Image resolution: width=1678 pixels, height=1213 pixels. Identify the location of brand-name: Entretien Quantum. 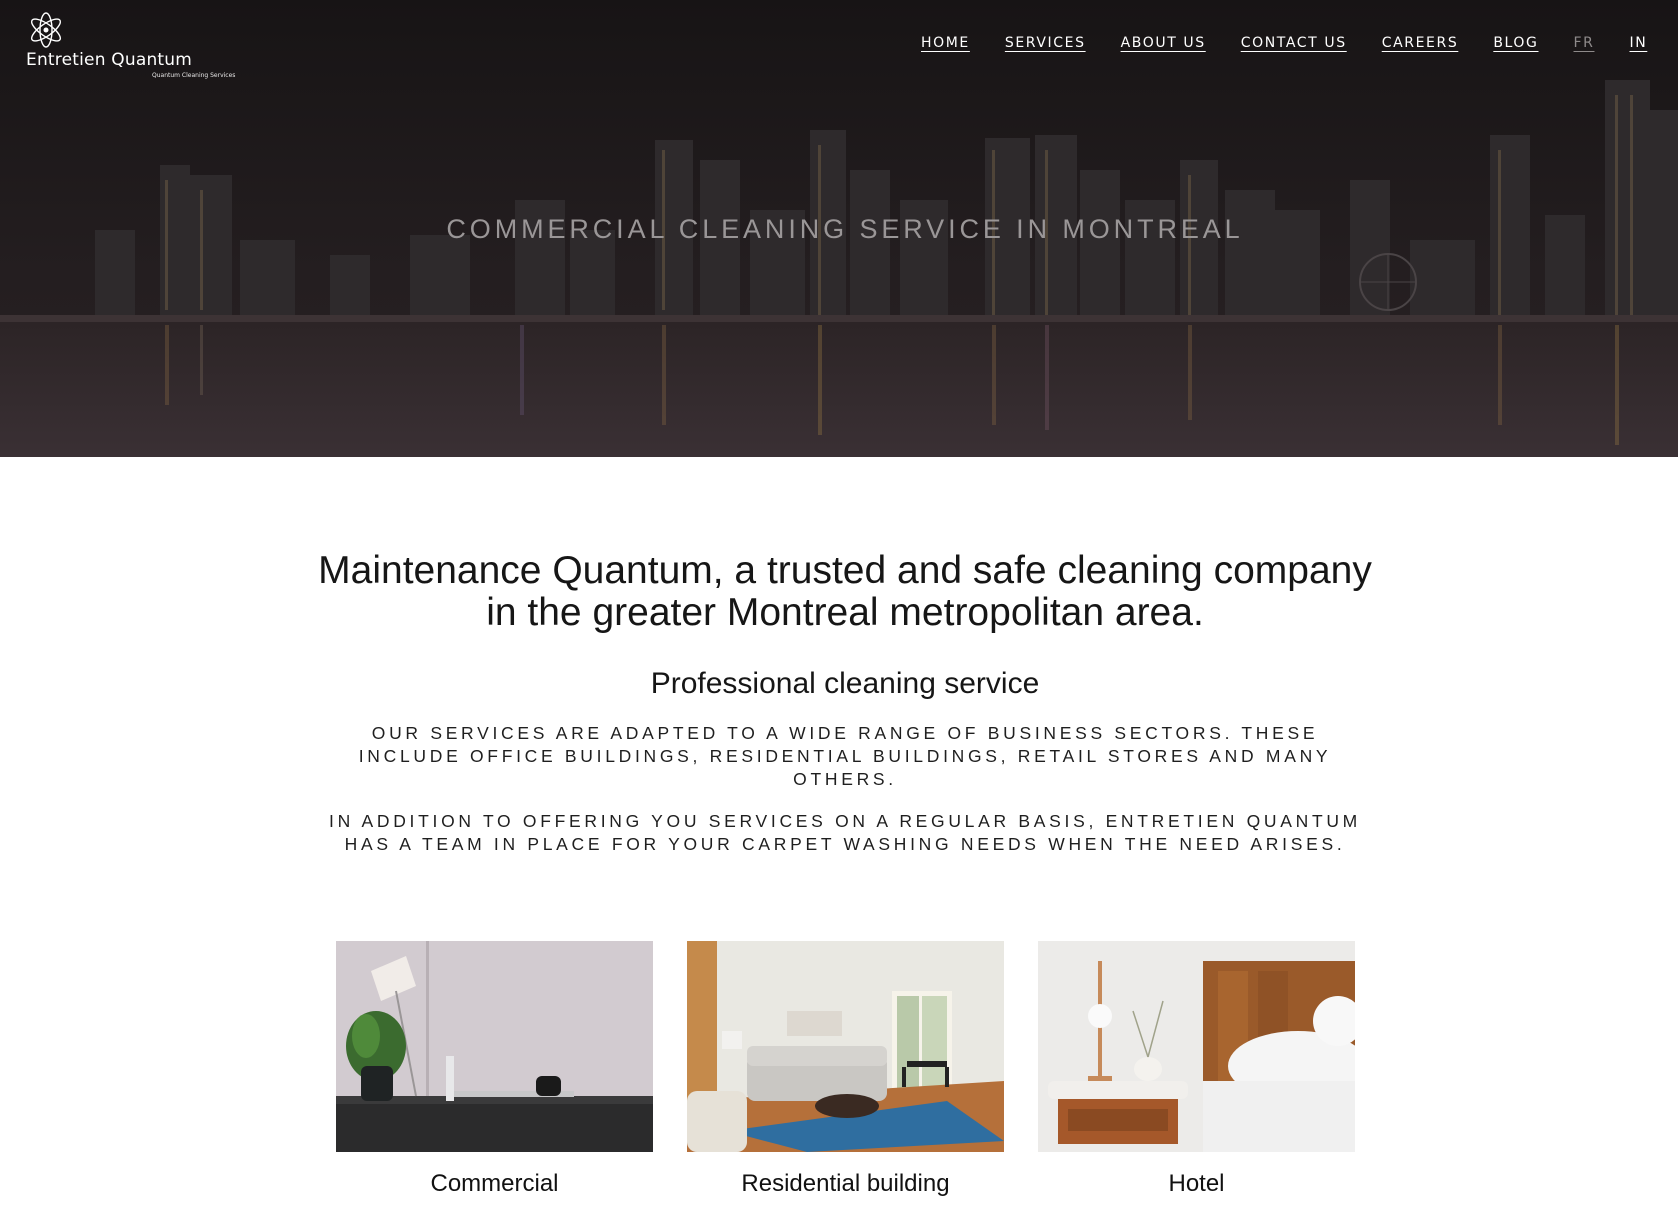
(109, 60).